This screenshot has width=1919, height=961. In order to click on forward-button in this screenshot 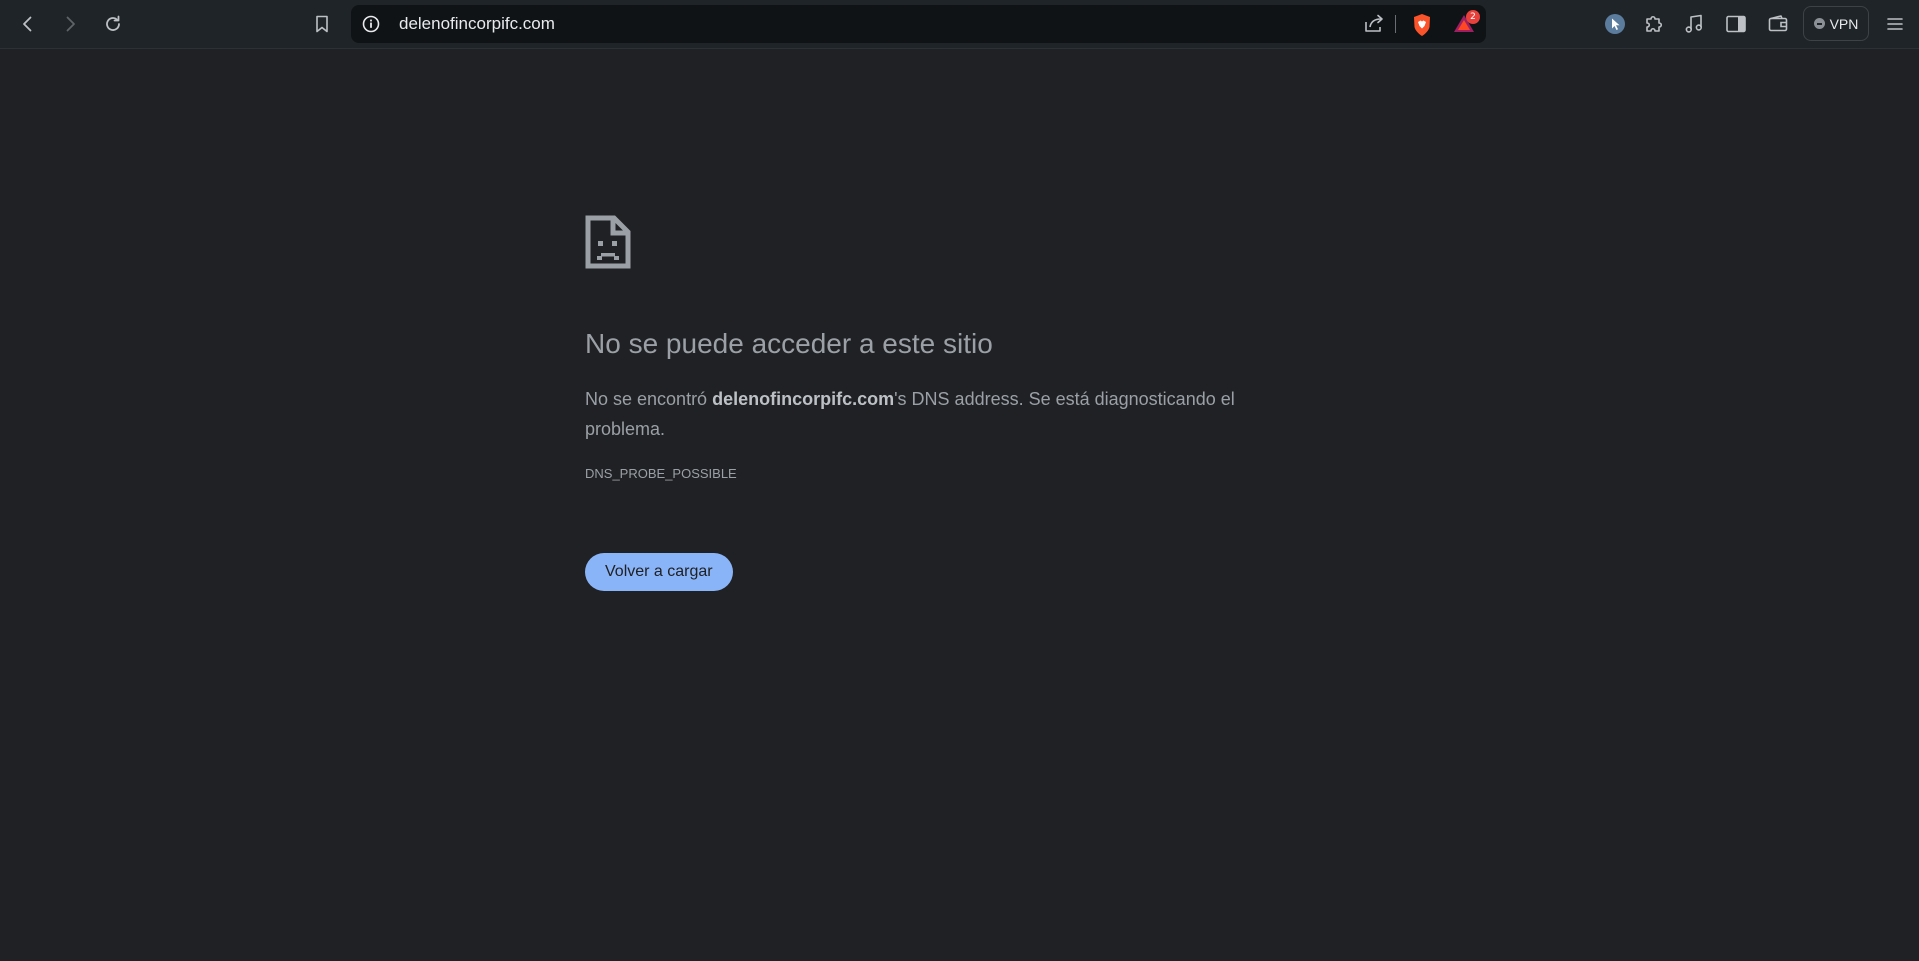, I will do `click(70, 24)`.